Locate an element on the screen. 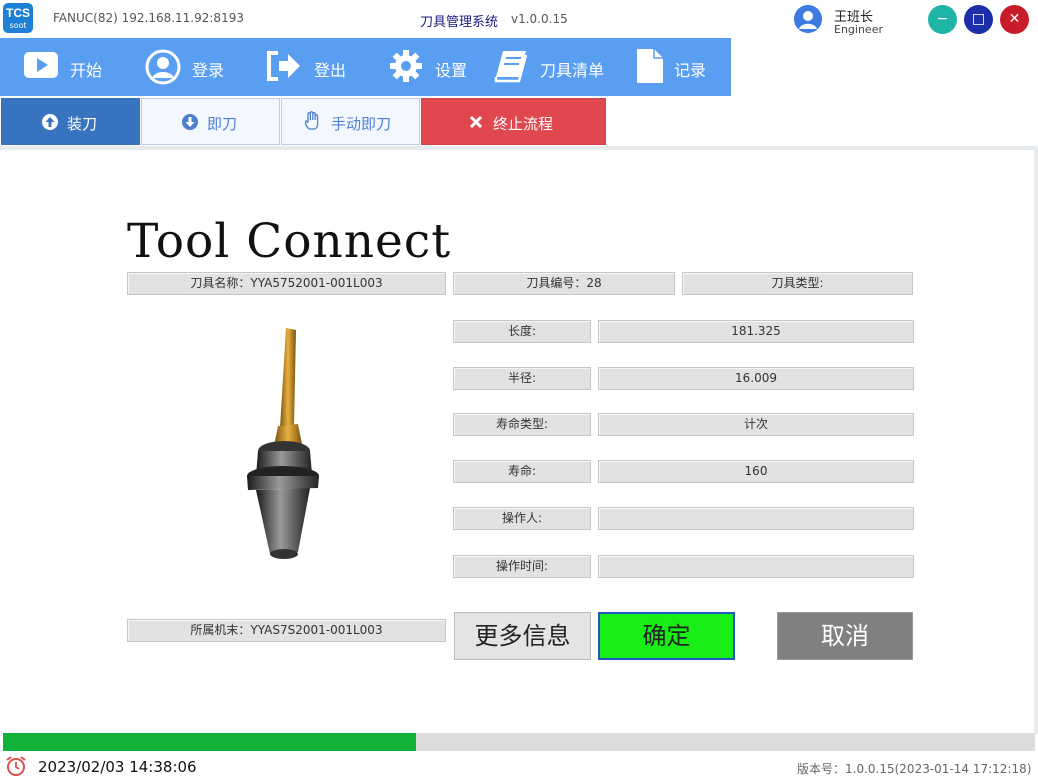 The image size is (1038, 780). manual-unload-label: 手动即刀 is located at coordinates (361, 124).